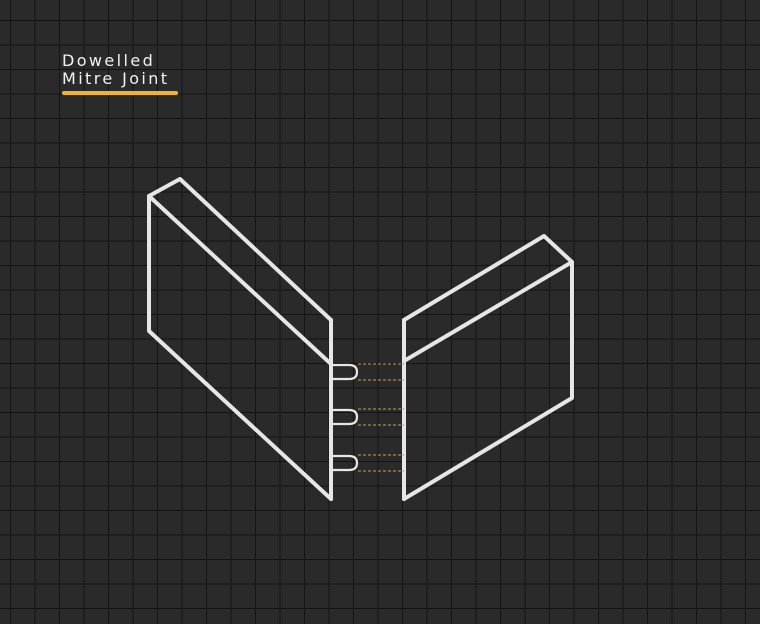 Image resolution: width=760 pixels, height=624 pixels. I want to click on dowel-3-peg, so click(346, 463).